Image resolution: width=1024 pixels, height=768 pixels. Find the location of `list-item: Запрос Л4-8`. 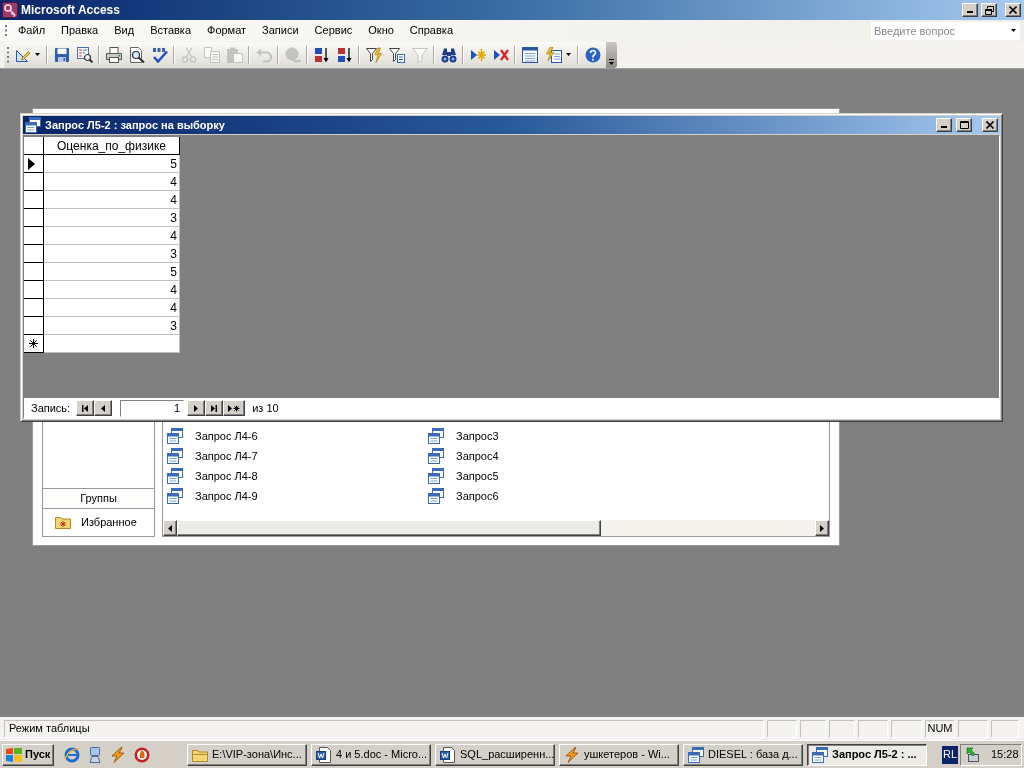

list-item: Запрос Л4-8 is located at coordinates (214, 476).